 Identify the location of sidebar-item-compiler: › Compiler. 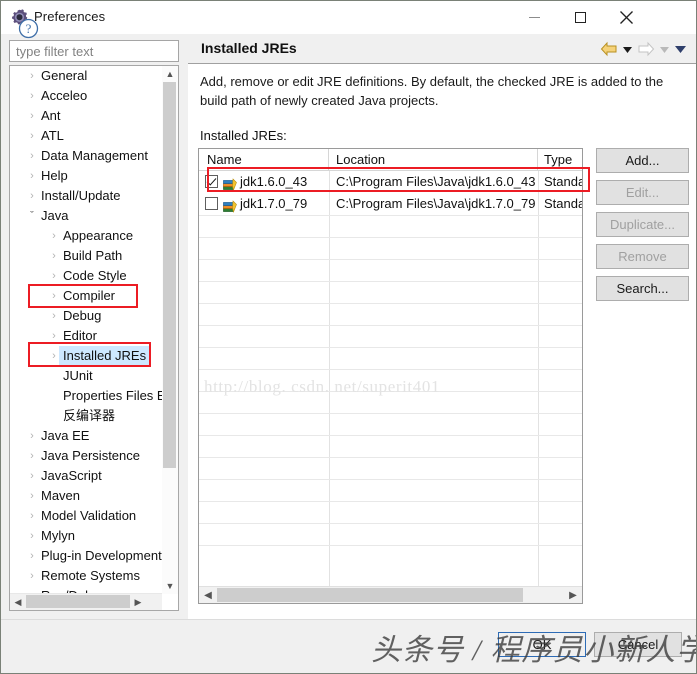
(86, 296).